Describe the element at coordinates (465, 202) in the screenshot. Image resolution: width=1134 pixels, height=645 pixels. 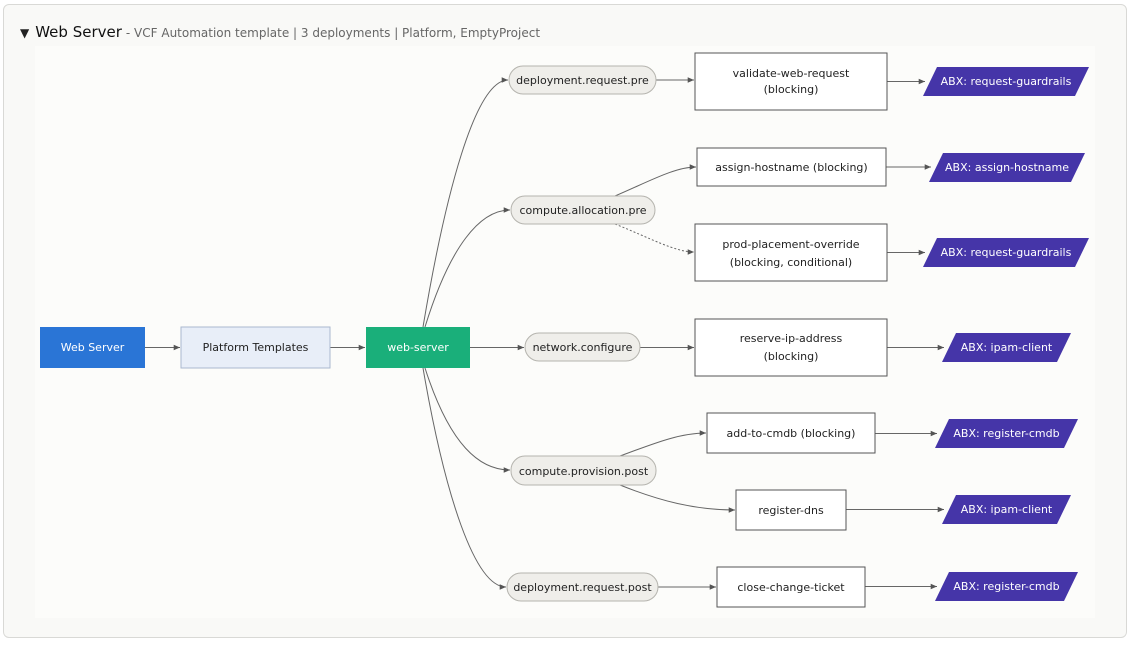
I see `edge-blueprint-deployment-request-pre` at that location.